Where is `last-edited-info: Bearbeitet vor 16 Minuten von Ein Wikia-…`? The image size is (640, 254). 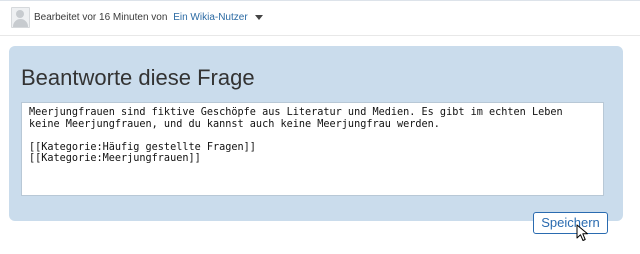 last-edited-info: Bearbeitet vor 16 Minuten von Ein Wikia-… is located at coordinates (149, 17).